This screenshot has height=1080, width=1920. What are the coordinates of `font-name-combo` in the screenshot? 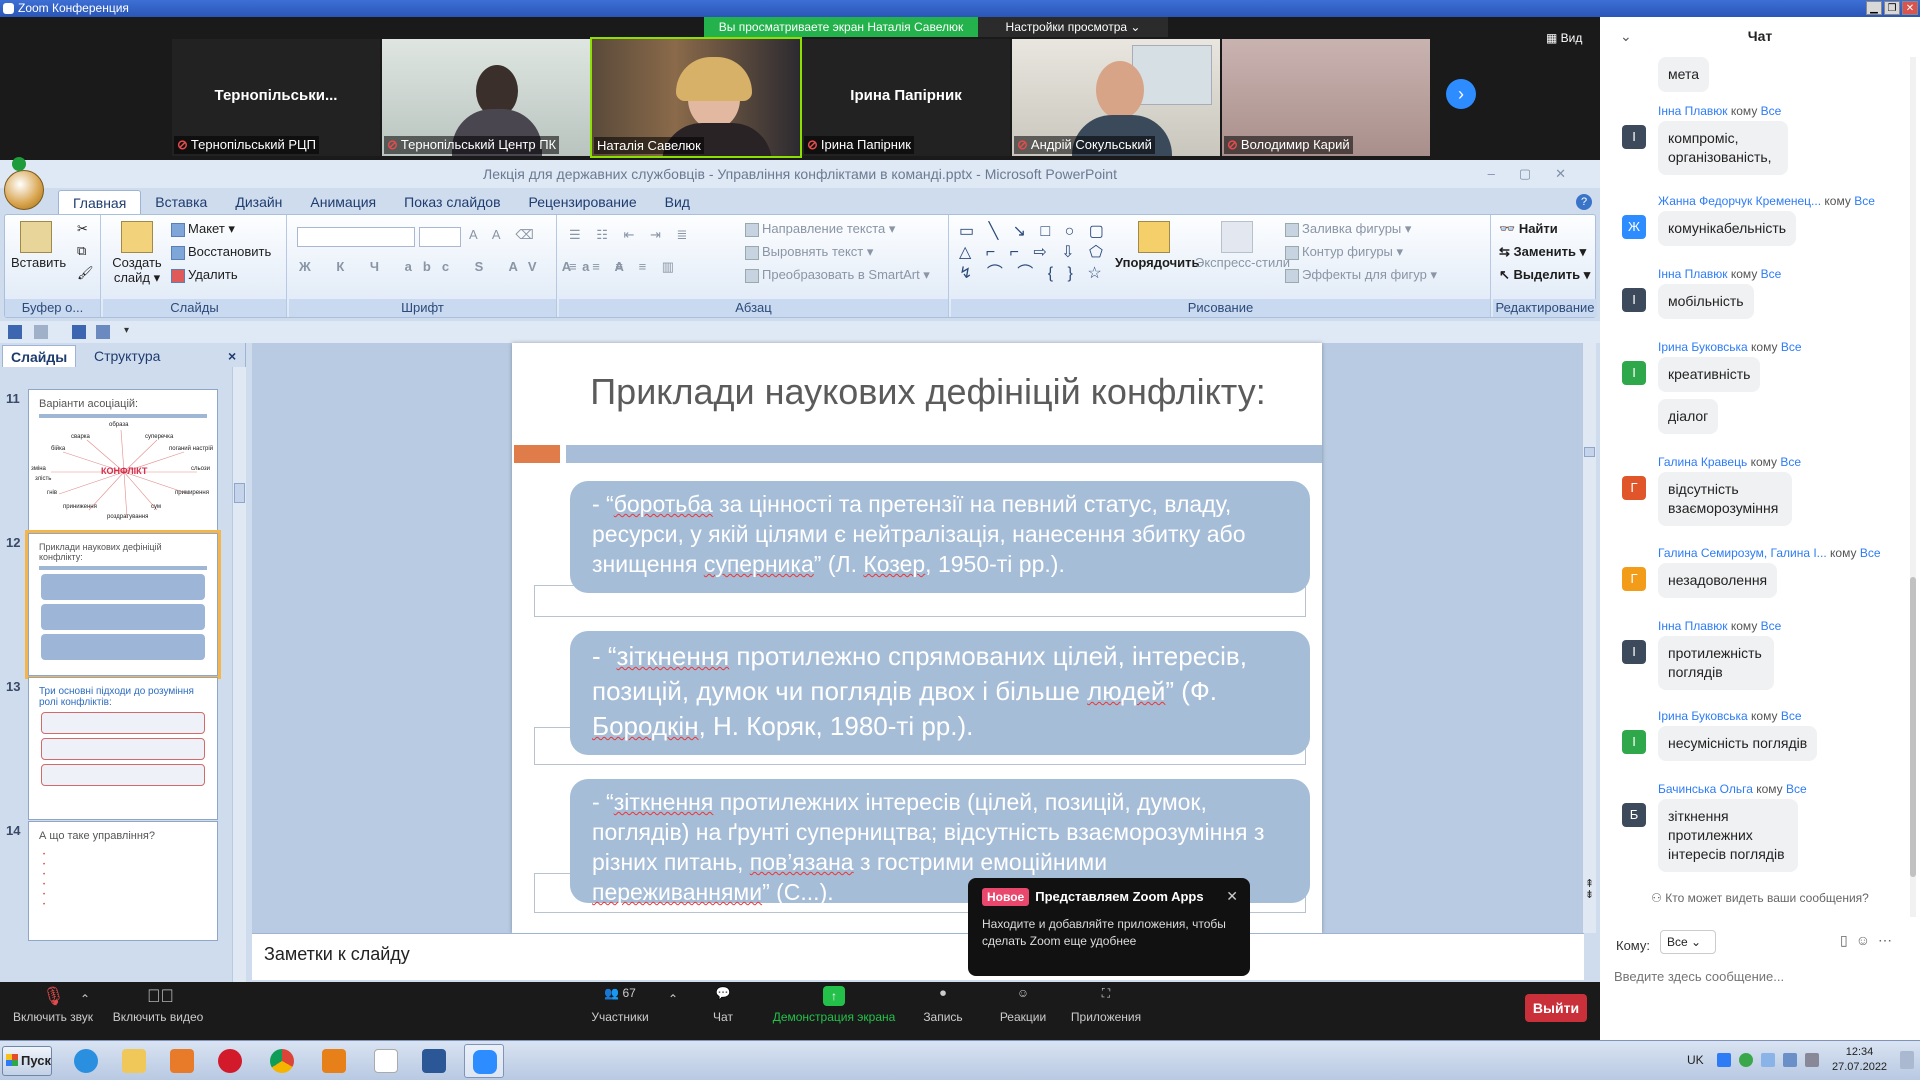 It's located at (356, 237).